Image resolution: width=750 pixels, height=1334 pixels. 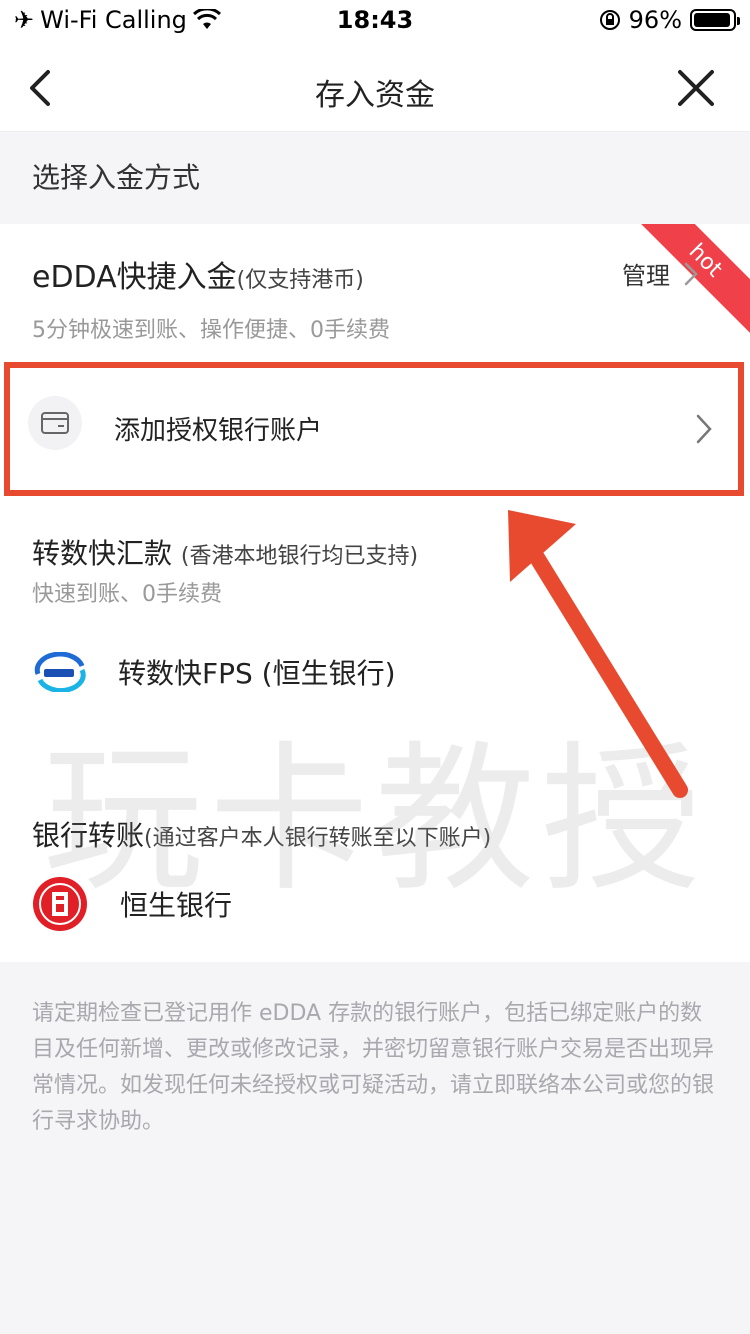 I want to click on close-icon, so click(x=696, y=88).